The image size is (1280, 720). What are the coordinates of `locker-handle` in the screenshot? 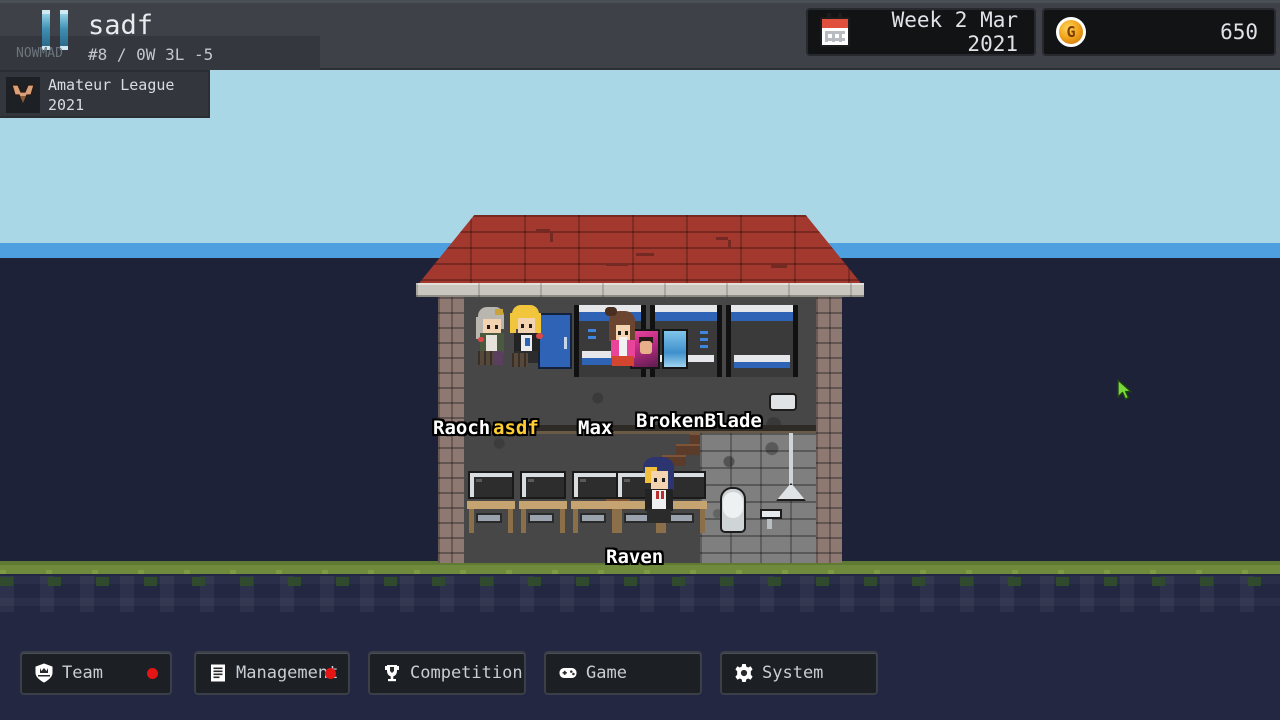 It's located at (565, 343).